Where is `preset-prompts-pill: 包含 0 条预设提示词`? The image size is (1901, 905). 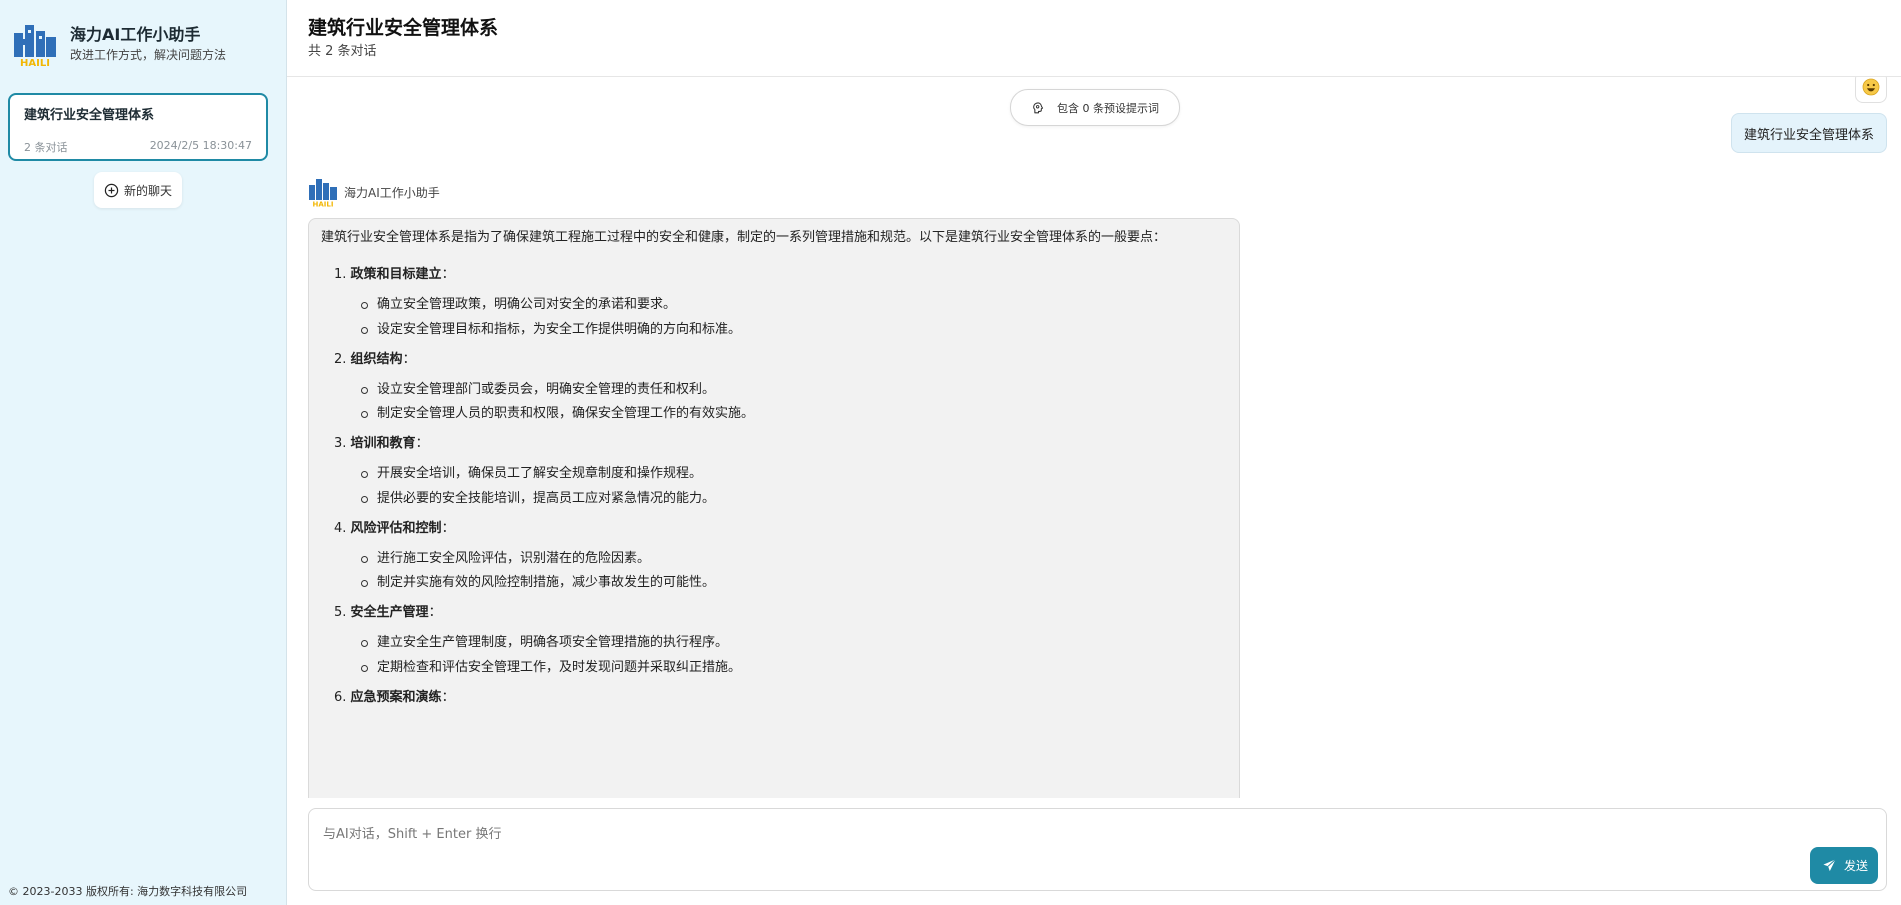
preset-prompts-pill: 包含 0 条预设提示词 is located at coordinates (1095, 107).